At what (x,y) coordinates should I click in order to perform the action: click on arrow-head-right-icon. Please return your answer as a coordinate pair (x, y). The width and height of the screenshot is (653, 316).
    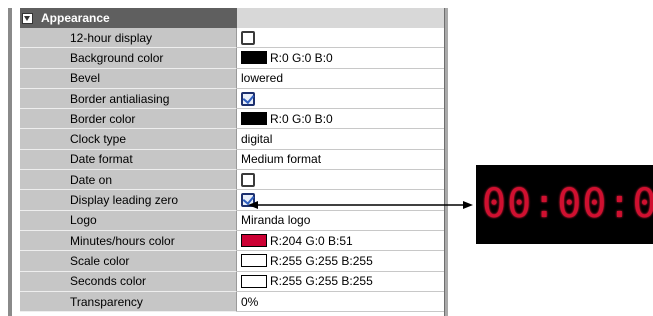
    Looking at the image, I should click on (468, 205).